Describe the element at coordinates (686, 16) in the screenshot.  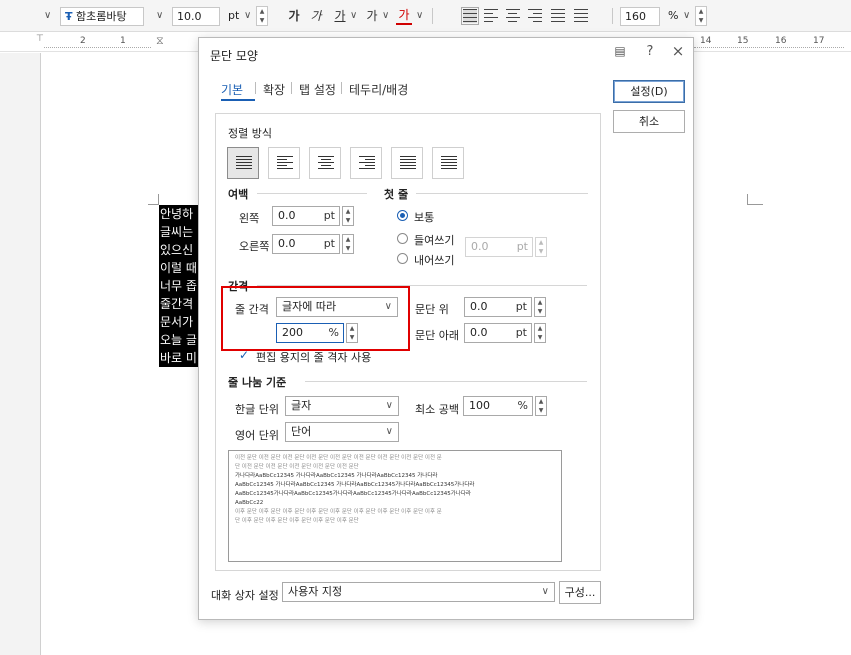
I see `zoom-dropdown-arrow: ∨` at that location.